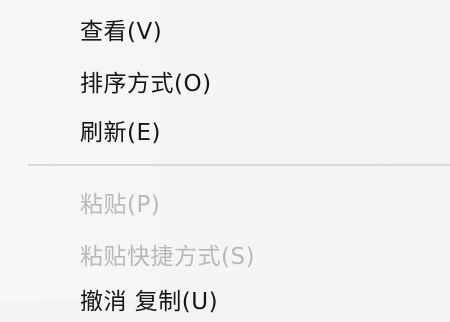 This screenshot has width=450, height=322. Describe the element at coordinates (146, 84) in the screenshot. I see `menu-item-sort-by: 排序方式(O)` at that location.